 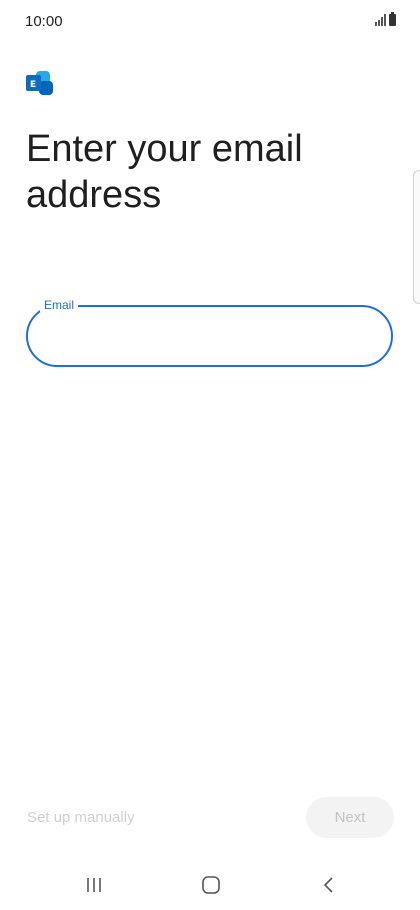 I want to click on status-bar: 10:00, so click(x=210, y=22).